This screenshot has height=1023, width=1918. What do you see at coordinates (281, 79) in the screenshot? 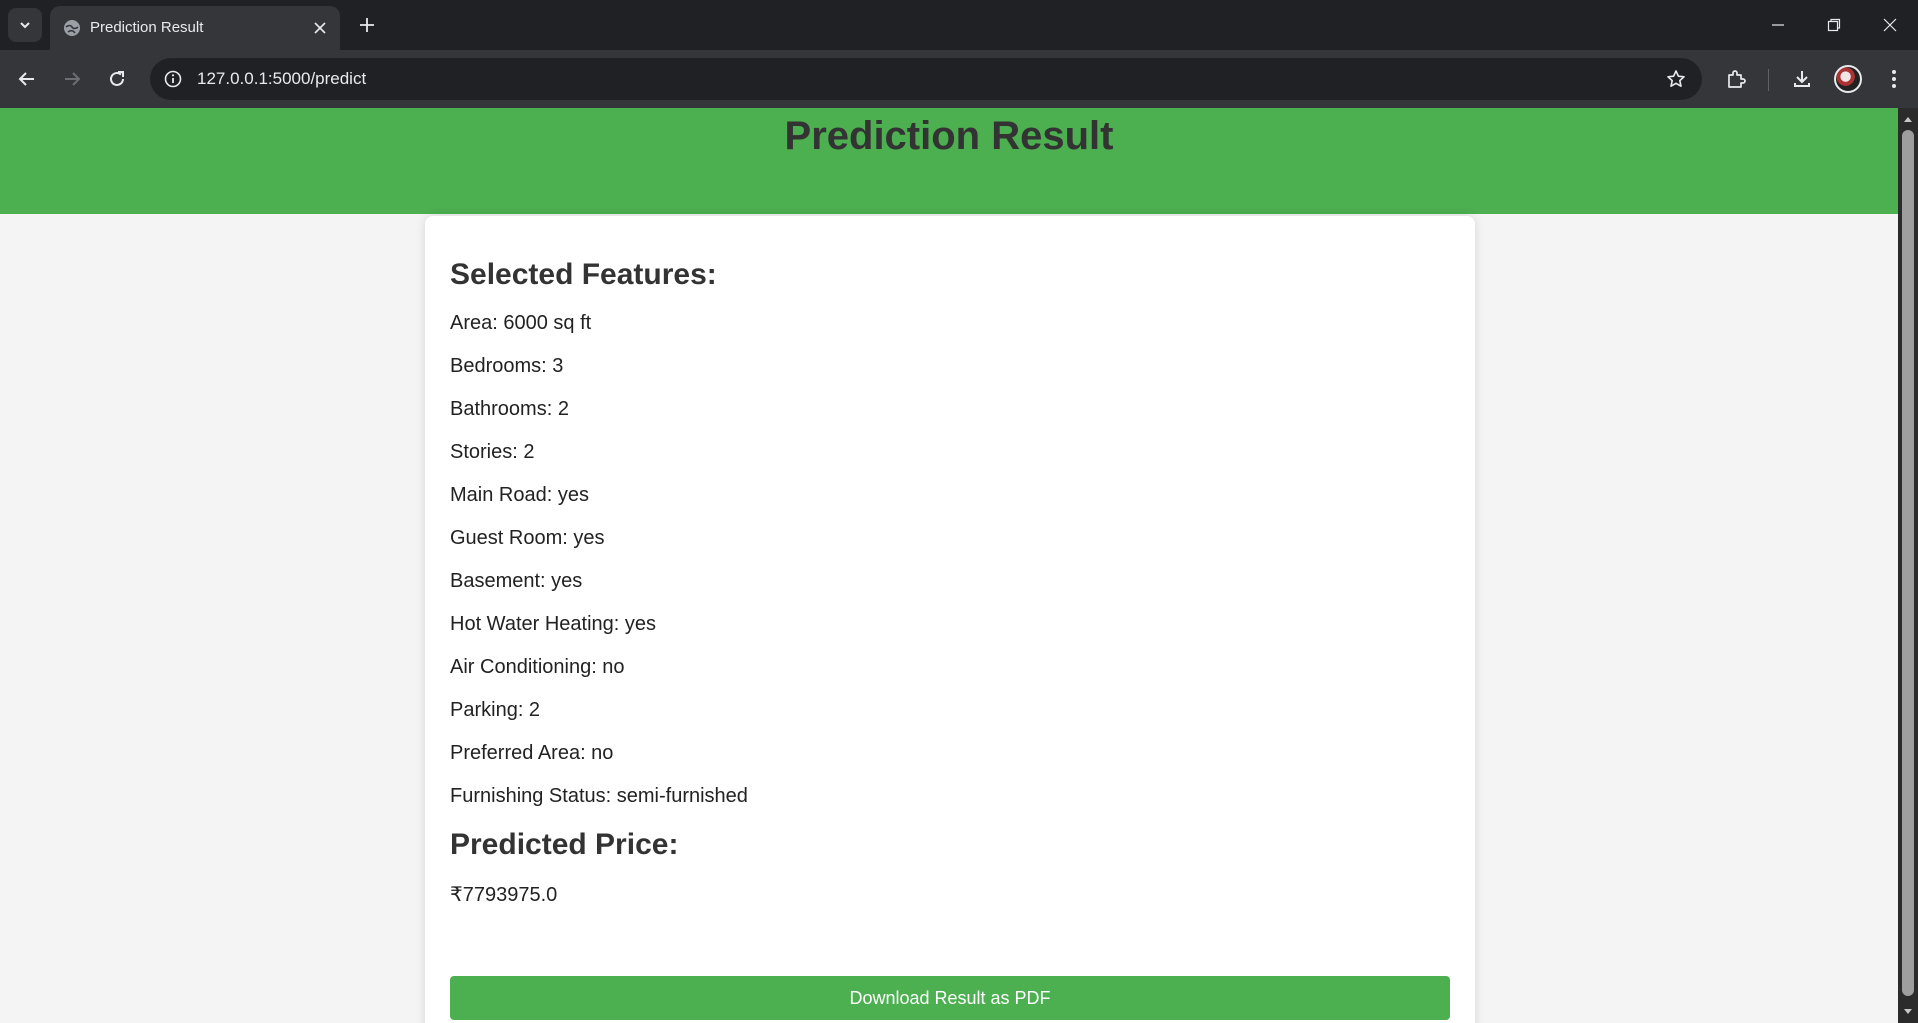
I see `url-text: 127.0.0.1:5000/predict` at bounding box center [281, 79].